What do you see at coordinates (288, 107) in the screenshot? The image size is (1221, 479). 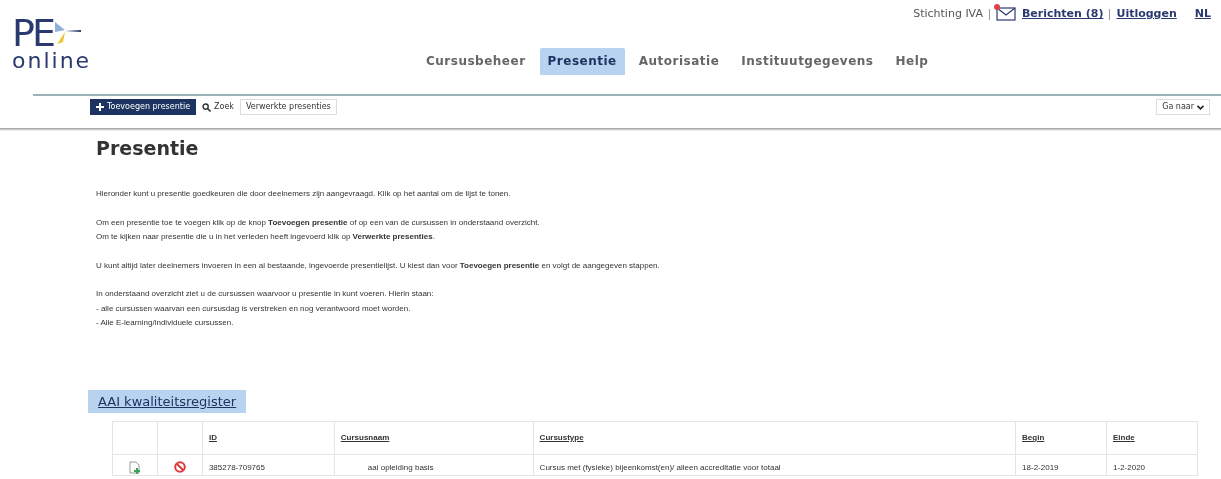 I see `toolbar-button: Verwerkte presenties` at bounding box center [288, 107].